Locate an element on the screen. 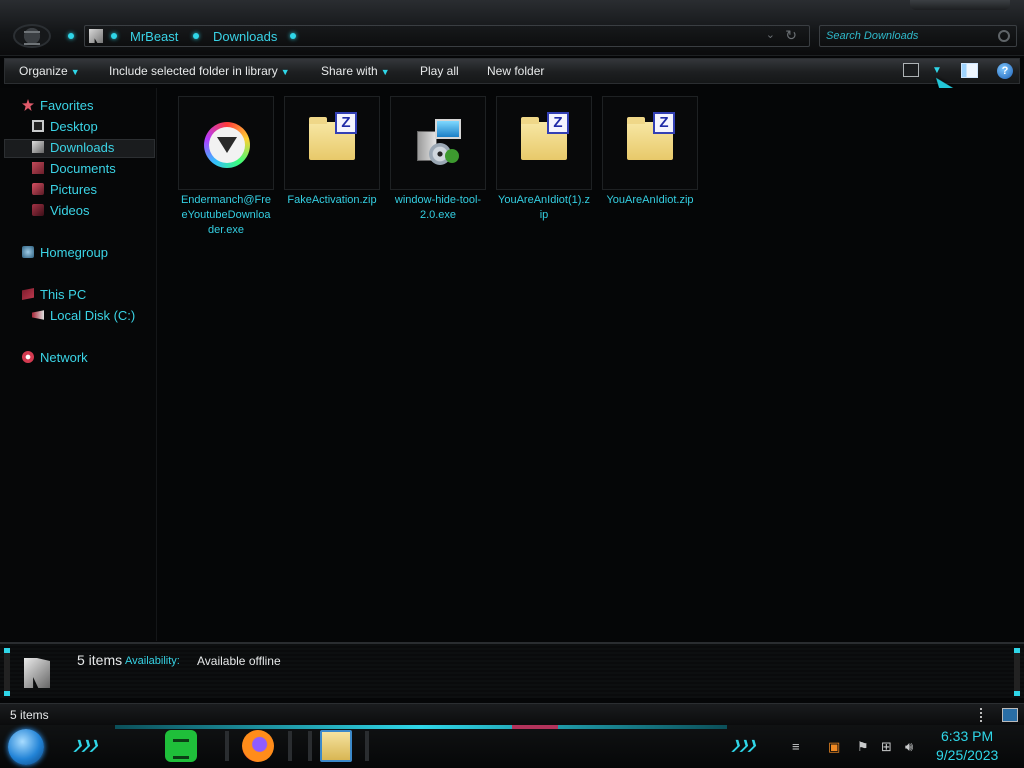 This screenshot has height=768, width=1024. file-item: Z FakeActivation.zip is located at coordinates (332, 152).